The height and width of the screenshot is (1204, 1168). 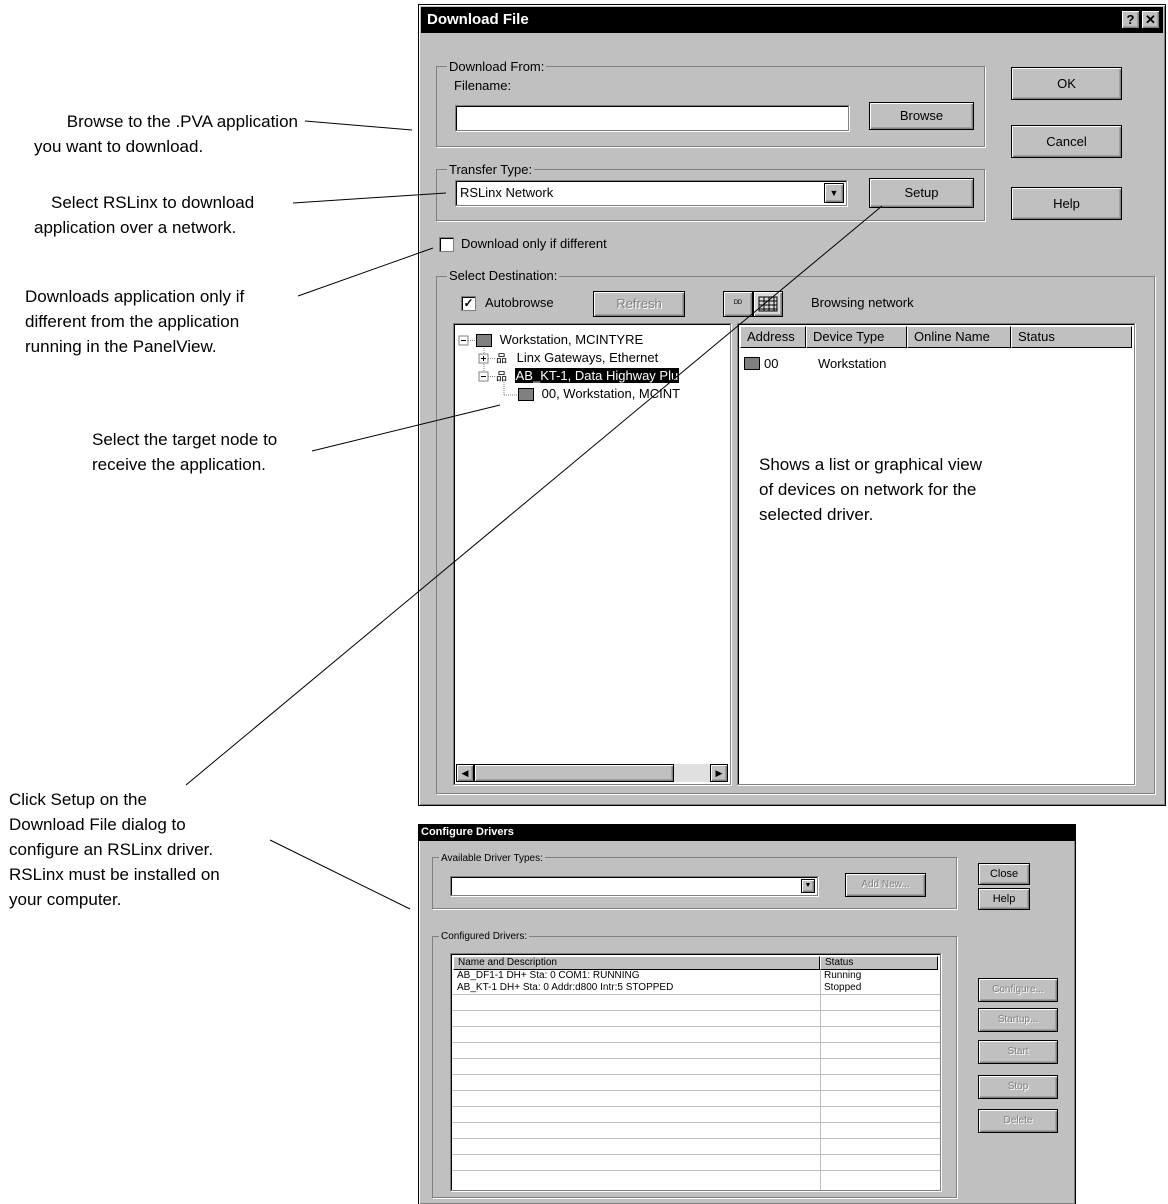 What do you see at coordinates (1018, 1087) in the screenshot?
I see `stop-button: Stop` at bounding box center [1018, 1087].